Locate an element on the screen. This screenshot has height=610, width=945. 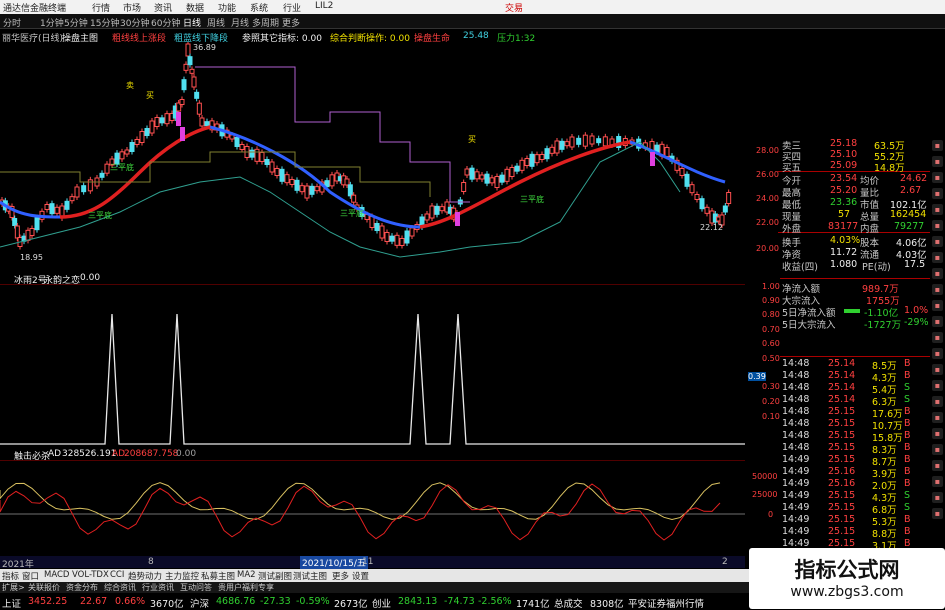
info-tab: 互动问答 is located at coordinates (196, 587).